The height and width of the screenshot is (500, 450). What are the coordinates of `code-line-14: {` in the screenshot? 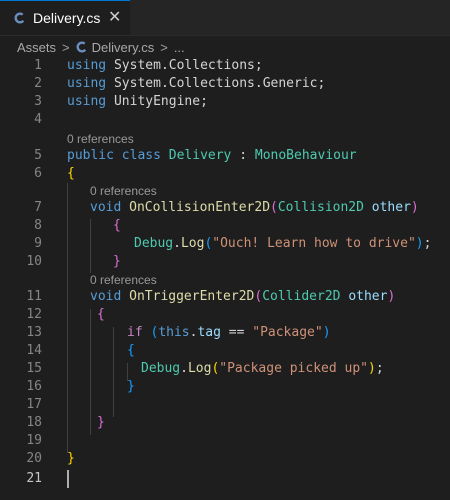 It's located at (131, 351).